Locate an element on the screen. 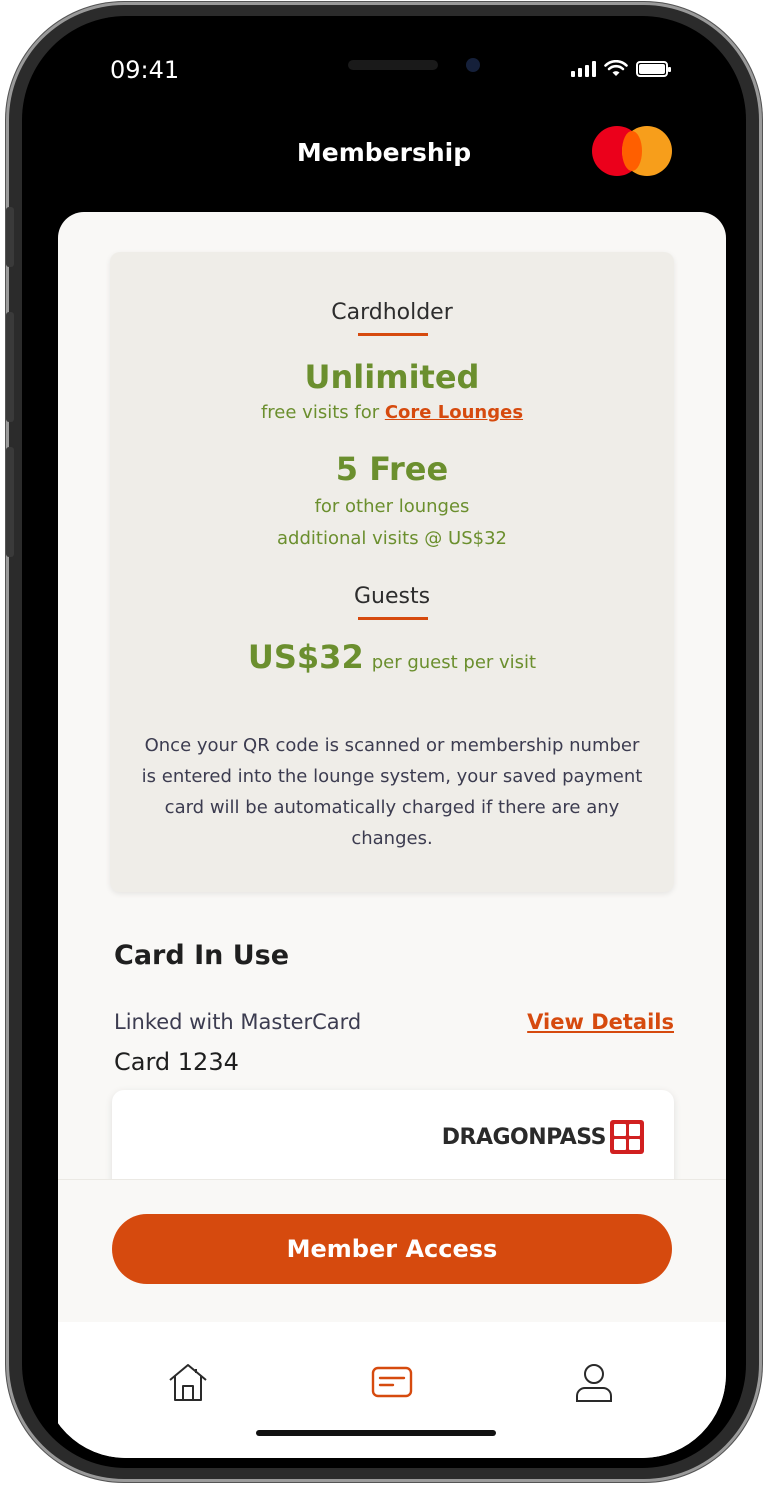 The height and width of the screenshot is (1487, 768). card-number: Card 1234 is located at coordinates (176, 1062).